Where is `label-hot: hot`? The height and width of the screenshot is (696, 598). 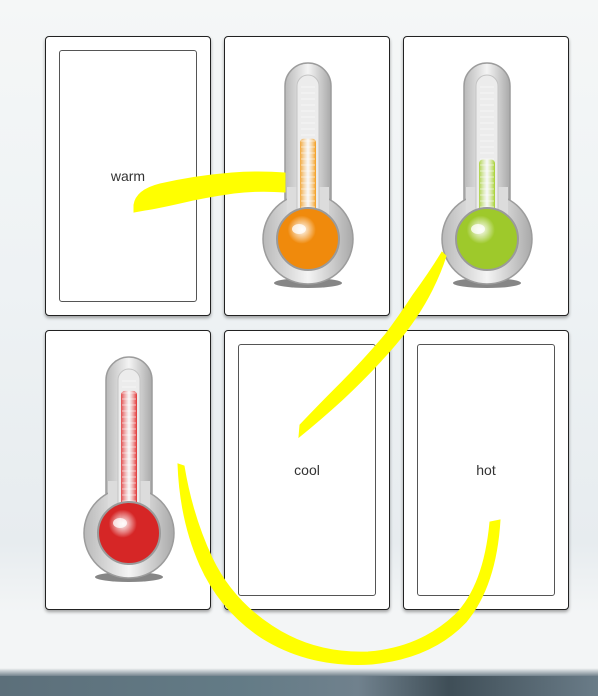
label-hot: hot is located at coordinates (486, 470).